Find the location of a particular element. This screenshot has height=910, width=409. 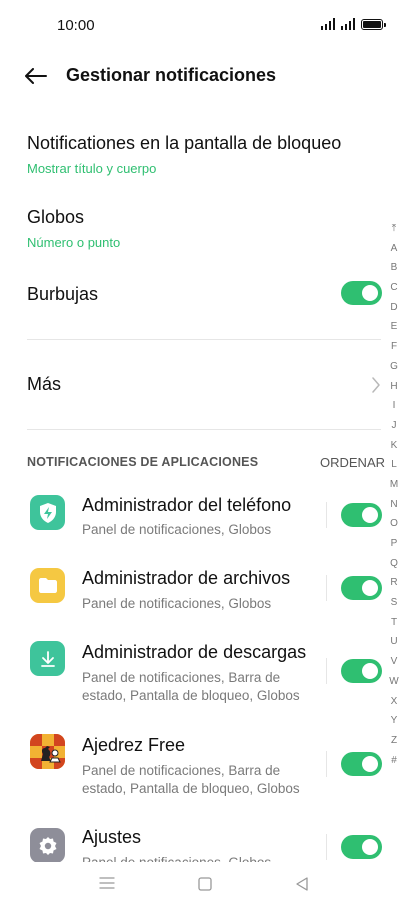

alphabet-index-letter: H is located at coordinates (393, 387).